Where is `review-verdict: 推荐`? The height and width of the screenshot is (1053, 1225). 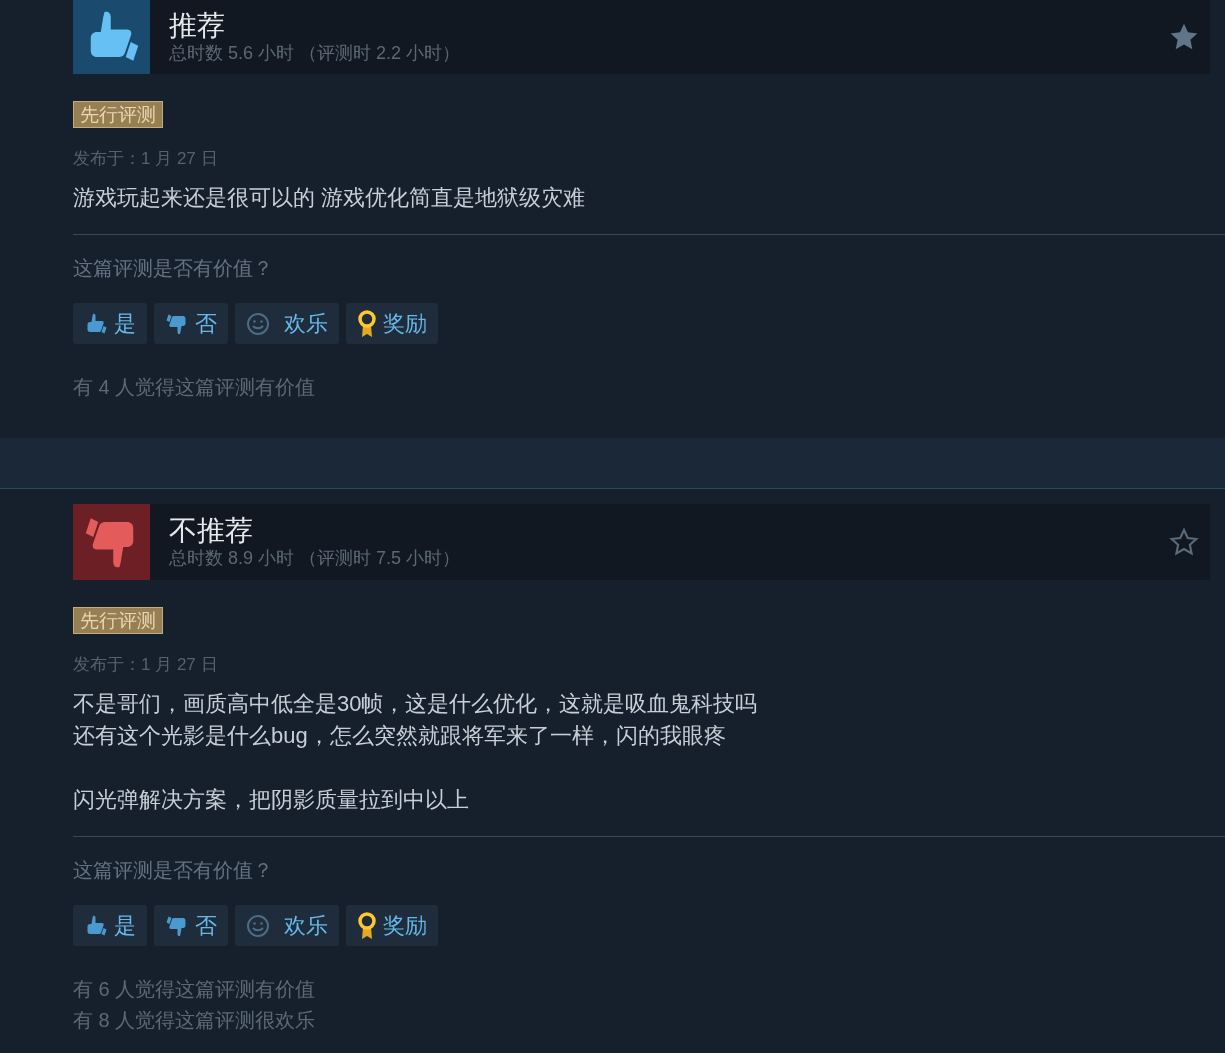 review-verdict: 推荐 is located at coordinates (197, 26).